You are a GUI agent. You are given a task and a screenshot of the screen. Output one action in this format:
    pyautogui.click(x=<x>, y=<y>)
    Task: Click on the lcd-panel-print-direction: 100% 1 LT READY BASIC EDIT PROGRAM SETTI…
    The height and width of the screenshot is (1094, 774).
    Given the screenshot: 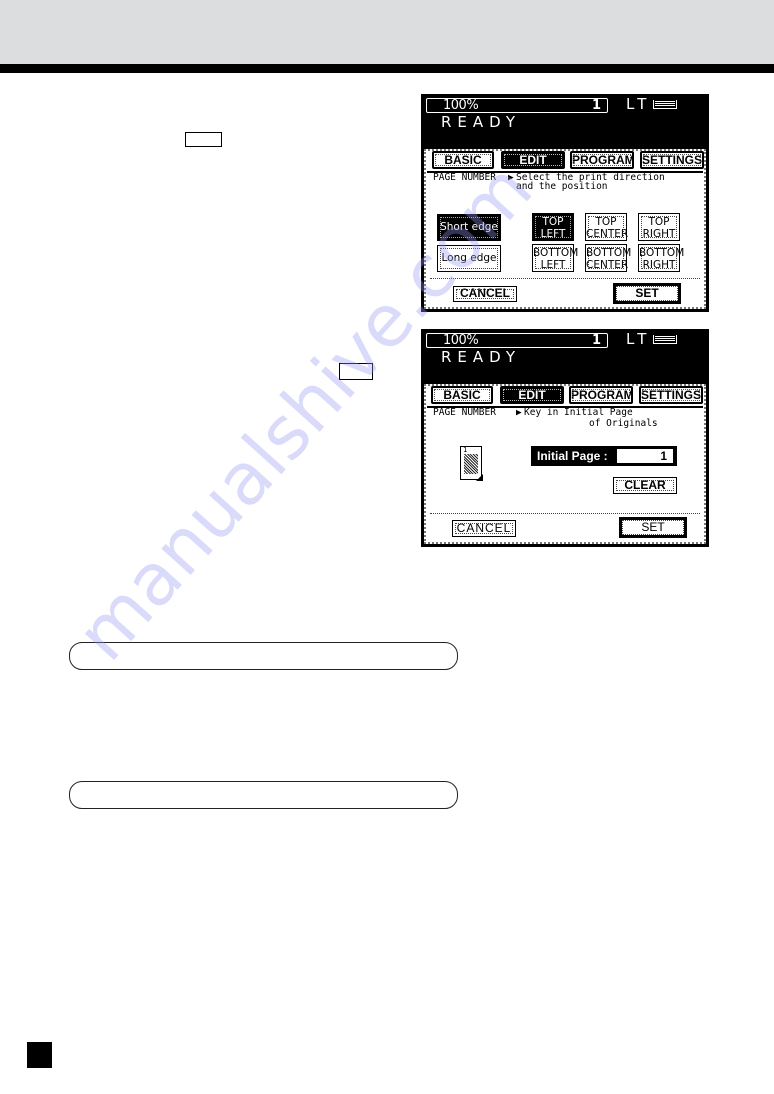 What is the action you would take?
    pyautogui.click(x=565, y=203)
    